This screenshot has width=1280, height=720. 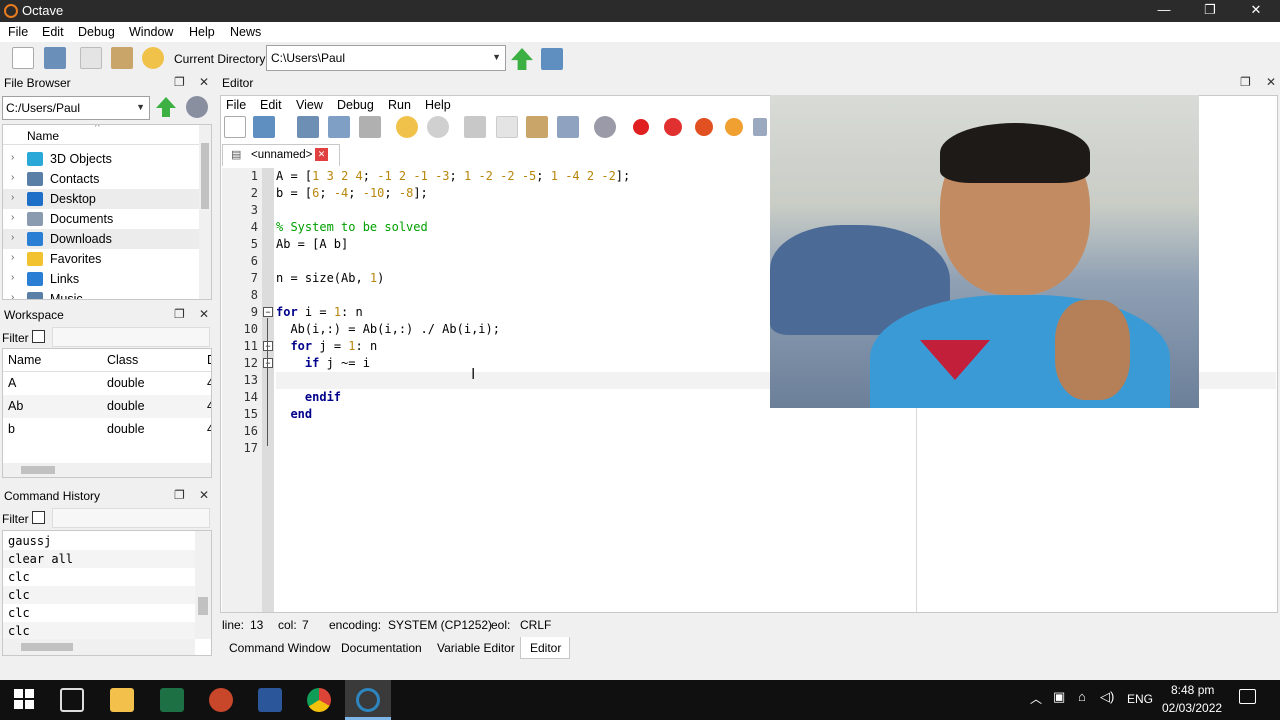 What do you see at coordinates (122, 360) in the screenshot?
I see `column-class: Class` at bounding box center [122, 360].